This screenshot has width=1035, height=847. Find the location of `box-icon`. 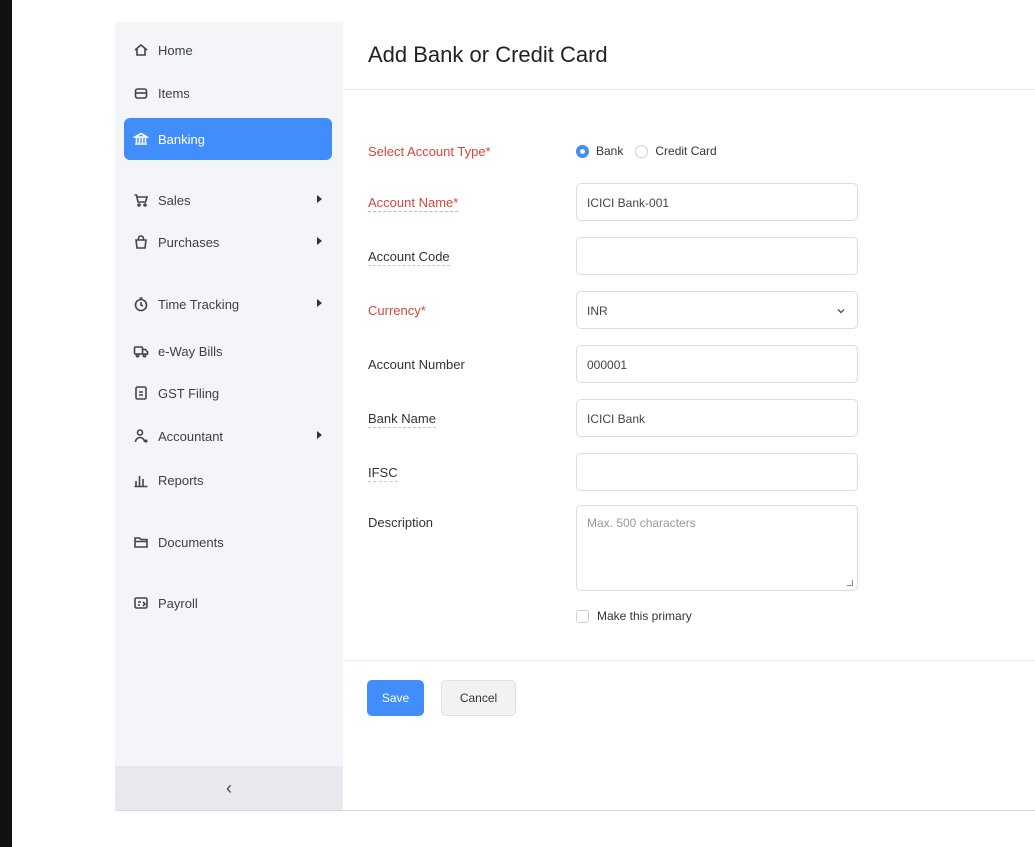

box-icon is located at coordinates (141, 93).